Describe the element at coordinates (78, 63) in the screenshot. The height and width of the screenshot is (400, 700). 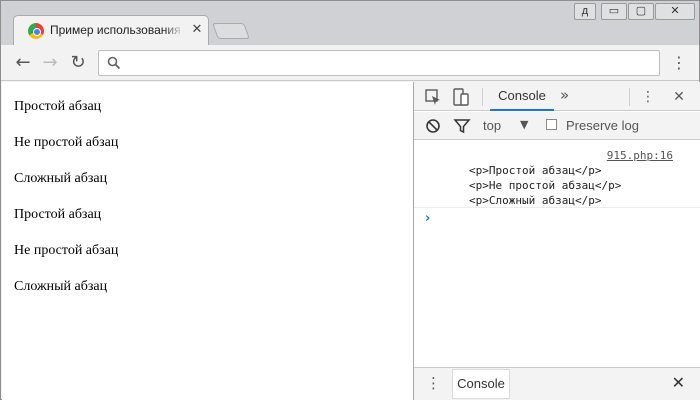
I see `reload-button: ↻` at that location.